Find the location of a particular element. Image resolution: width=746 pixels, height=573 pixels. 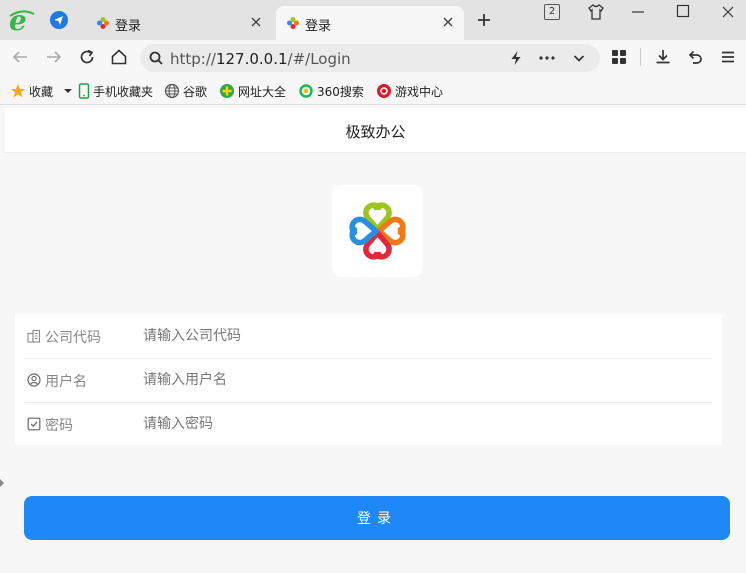

back-arrow-icon is located at coordinates (20, 57).